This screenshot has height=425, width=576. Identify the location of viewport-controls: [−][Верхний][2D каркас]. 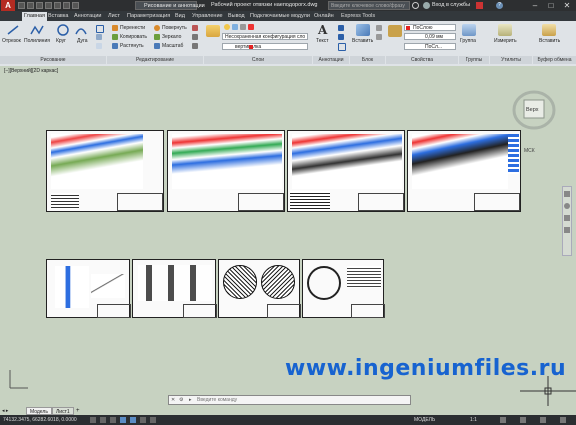
(31, 71).